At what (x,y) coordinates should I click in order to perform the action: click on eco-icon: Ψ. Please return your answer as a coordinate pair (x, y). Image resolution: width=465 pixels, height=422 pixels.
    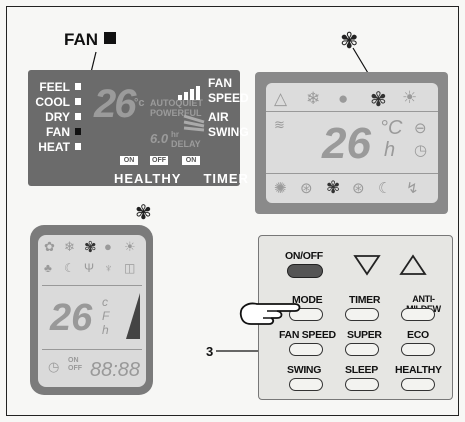
    Looking at the image, I should click on (89, 268).